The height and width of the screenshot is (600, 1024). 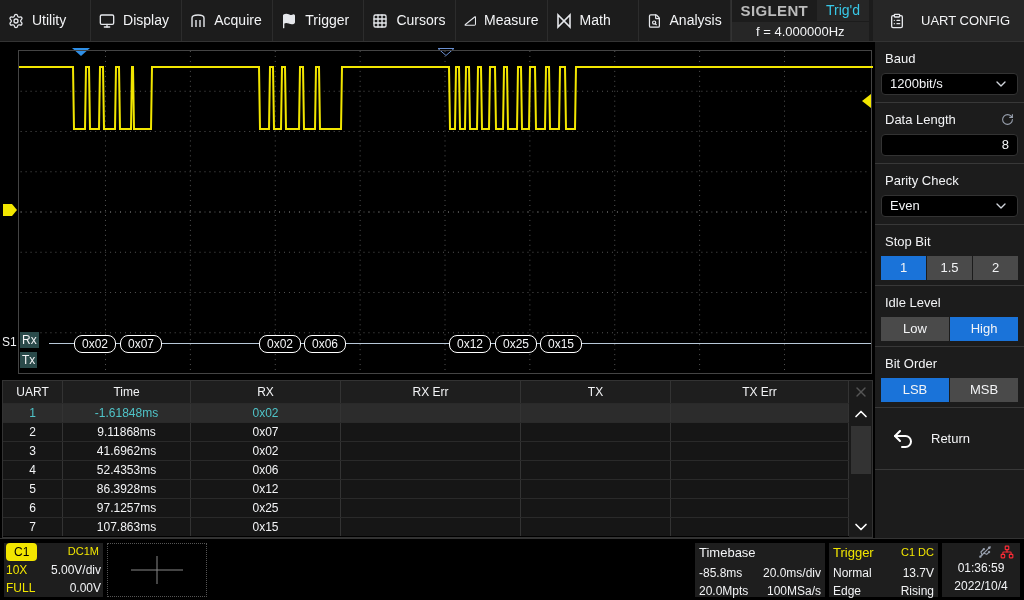 I want to click on usb-icon, so click(x=985, y=551).